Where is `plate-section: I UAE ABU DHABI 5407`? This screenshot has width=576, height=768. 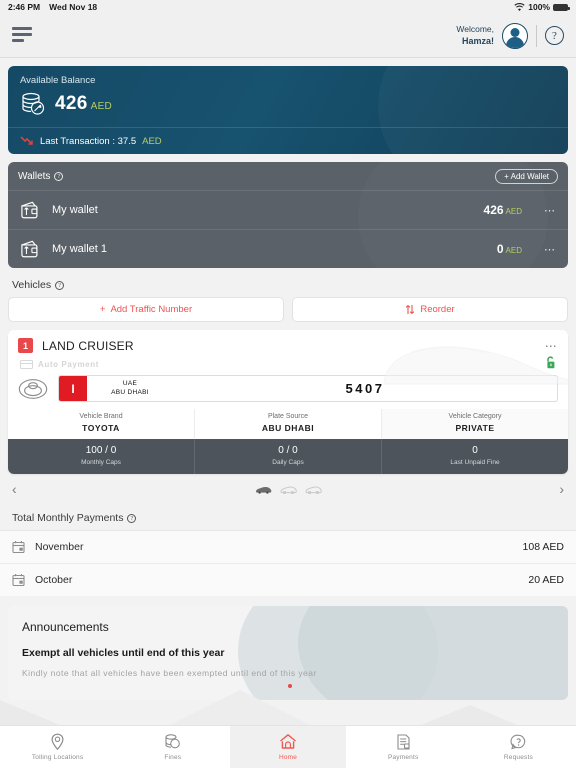
plate-section: I UAE ABU DHABI 5407 is located at coordinates (288, 387).